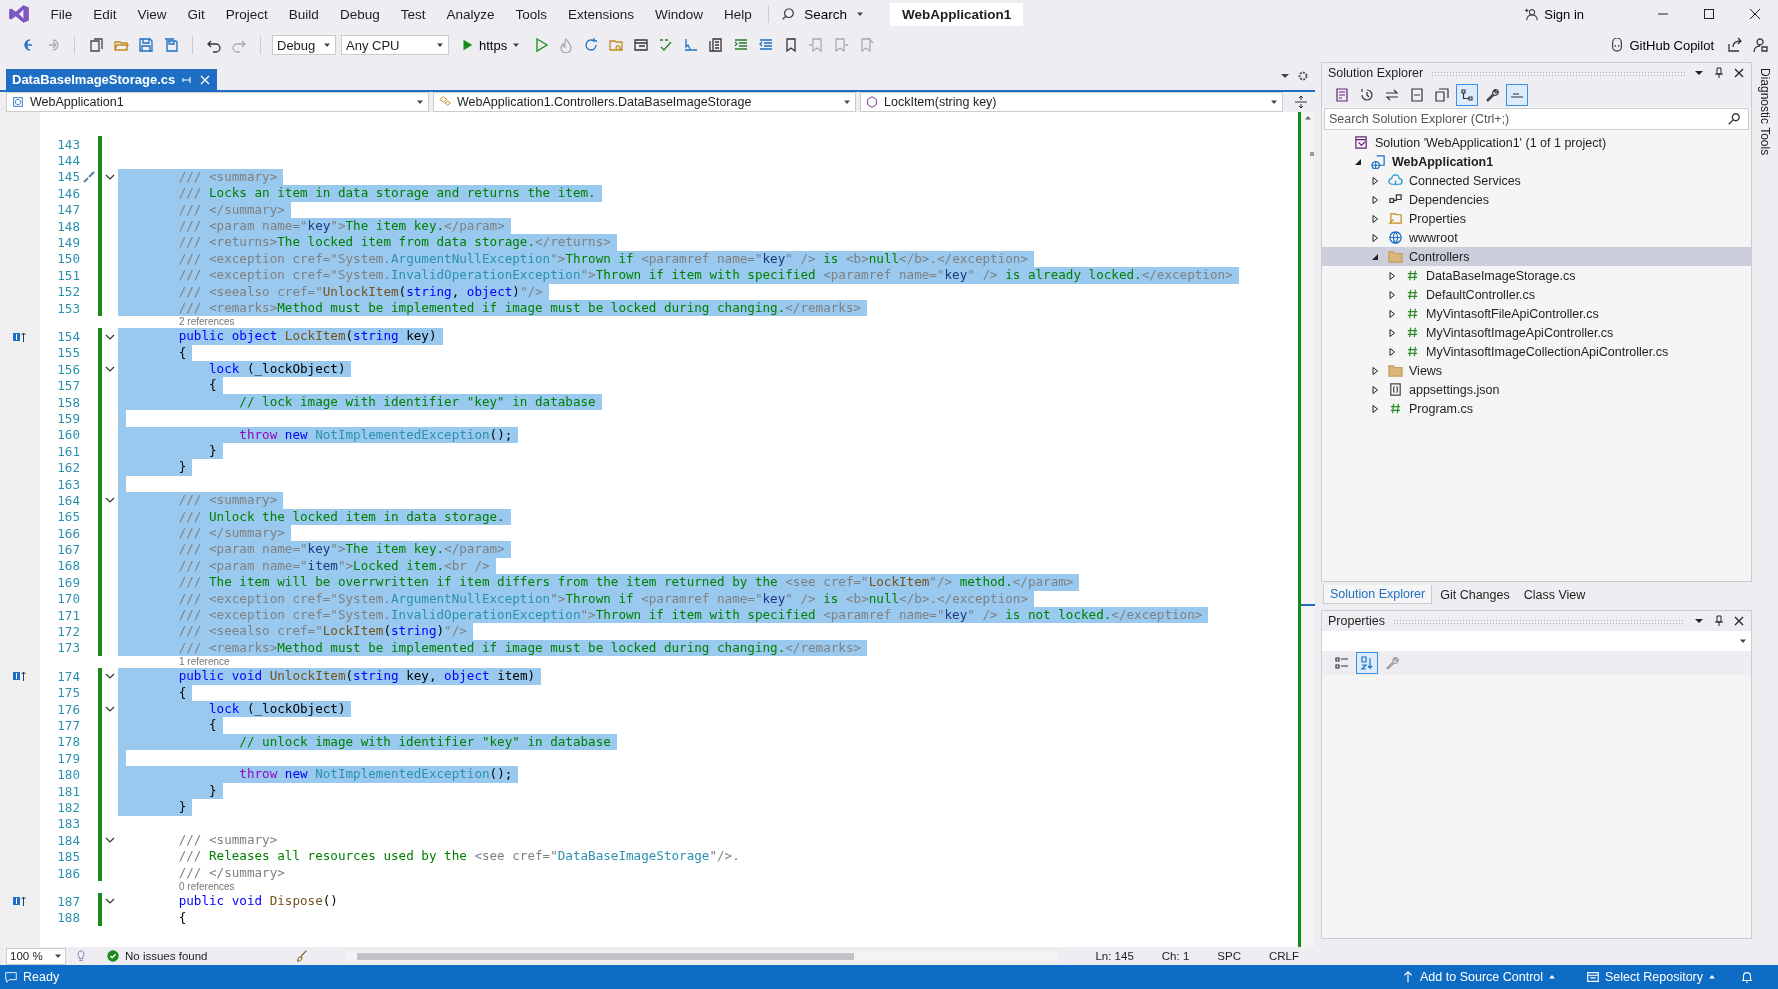  Describe the element at coordinates (1367, 663) in the screenshot. I see `alphabetical-icon` at that location.